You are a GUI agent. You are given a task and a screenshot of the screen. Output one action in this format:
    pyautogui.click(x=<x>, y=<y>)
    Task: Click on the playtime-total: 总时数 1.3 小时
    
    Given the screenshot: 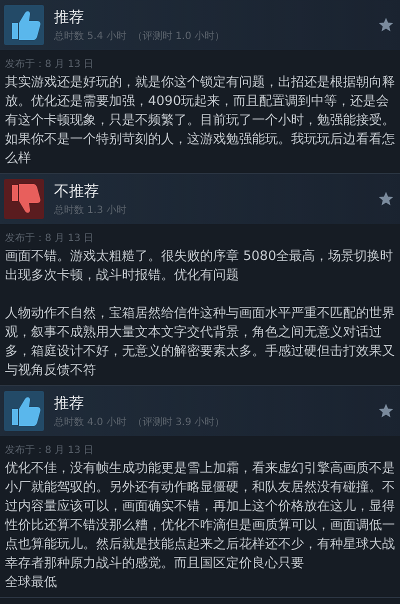 What is the action you would take?
    pyautogui.click(x=90, y=210)
    